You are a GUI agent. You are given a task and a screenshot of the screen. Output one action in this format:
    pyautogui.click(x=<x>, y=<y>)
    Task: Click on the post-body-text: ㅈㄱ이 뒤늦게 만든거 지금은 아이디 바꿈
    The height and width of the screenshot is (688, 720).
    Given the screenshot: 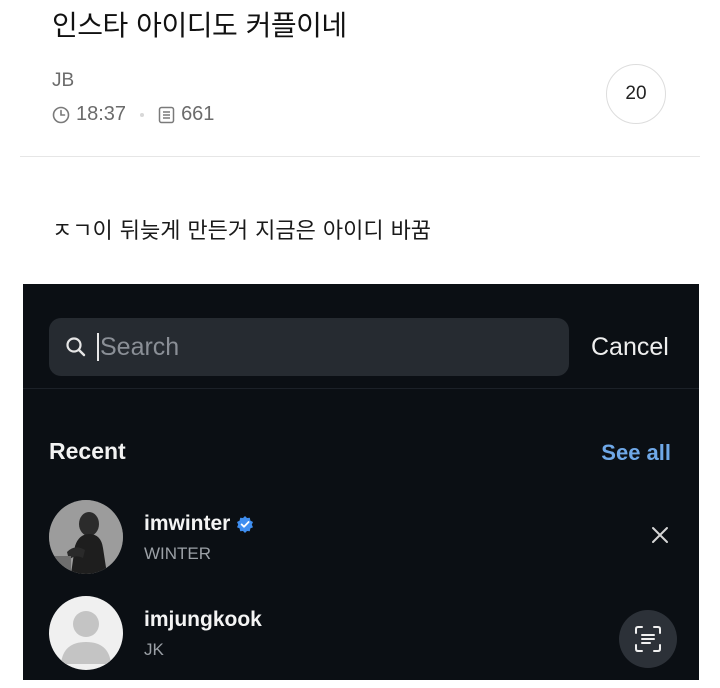 What is the action you would take?
    pyautogui.click(x=242, y=231)
    